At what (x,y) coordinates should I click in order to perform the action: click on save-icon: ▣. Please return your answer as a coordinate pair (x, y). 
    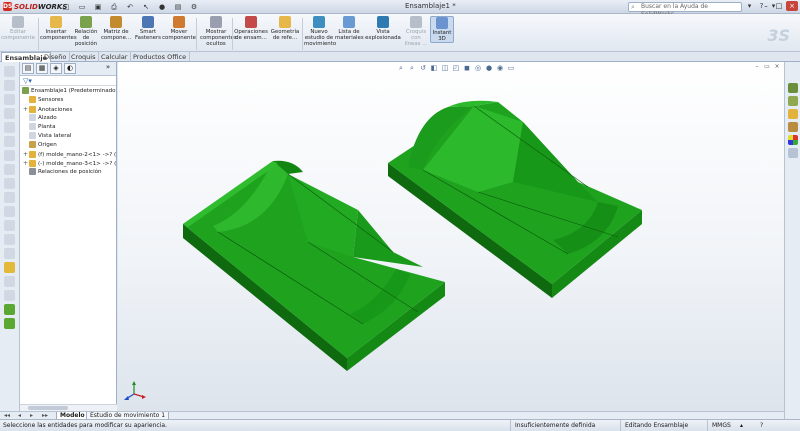
    Looking at the image, I should click on (98, 7).